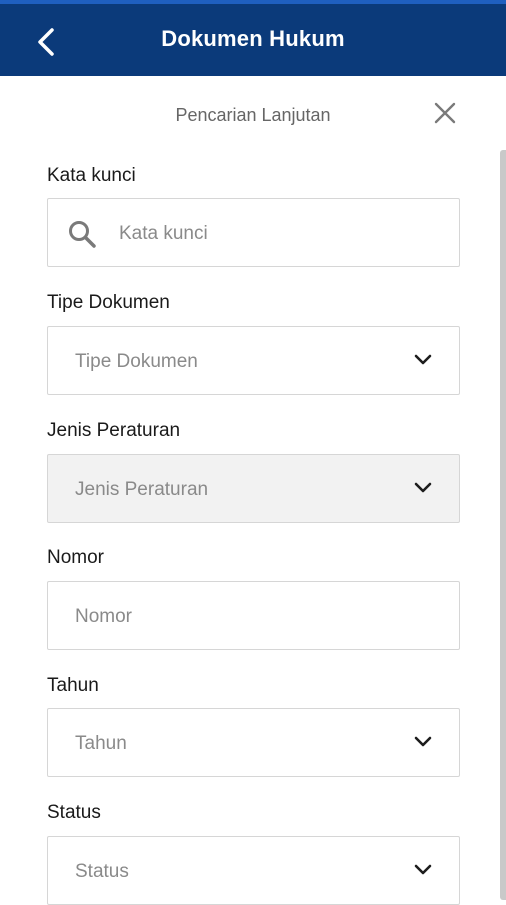 The image size is (506, 905). Describe the element at coordinates (503, 525) in the screenshot. I see `scrollbar` at that location.